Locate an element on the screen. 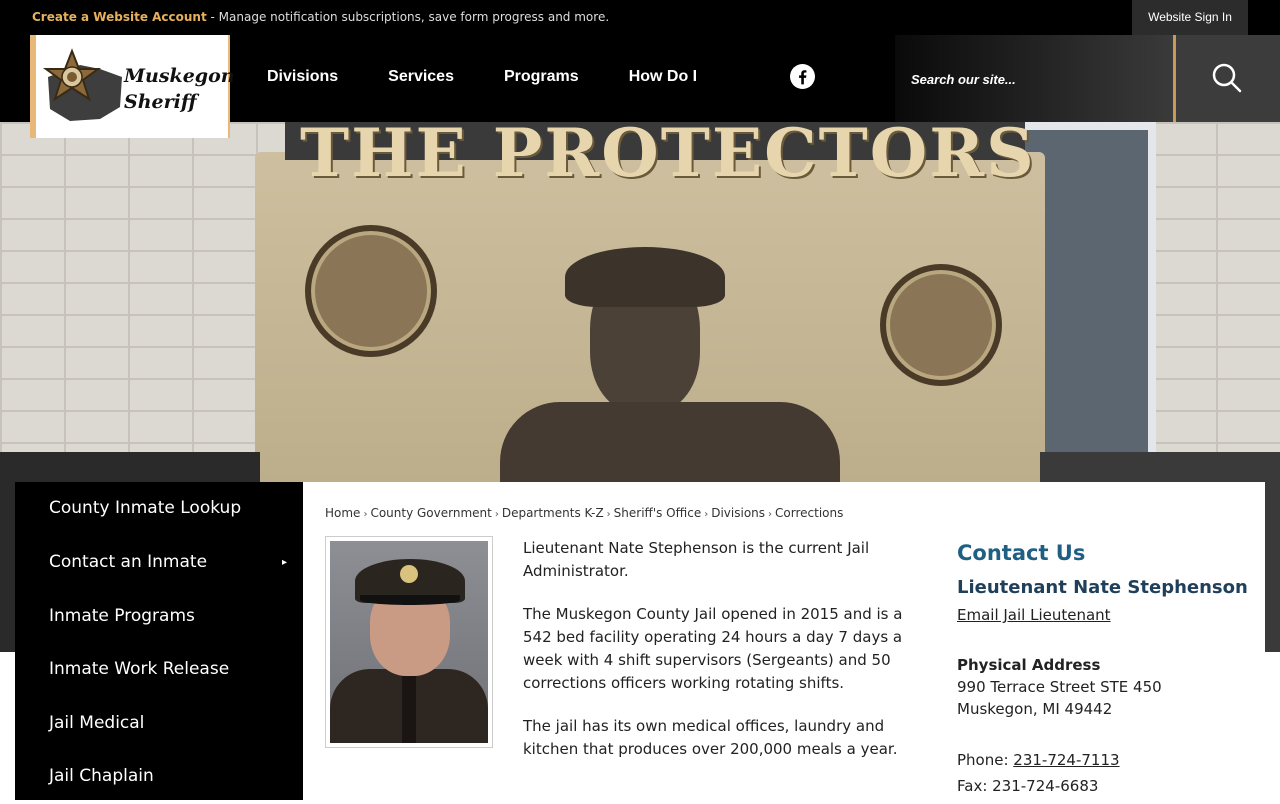 Image resolution: width=1280 pixels, height=804 pixels. sidebar-item-label: Contact an Inmate is located at coordinates (128, 562).